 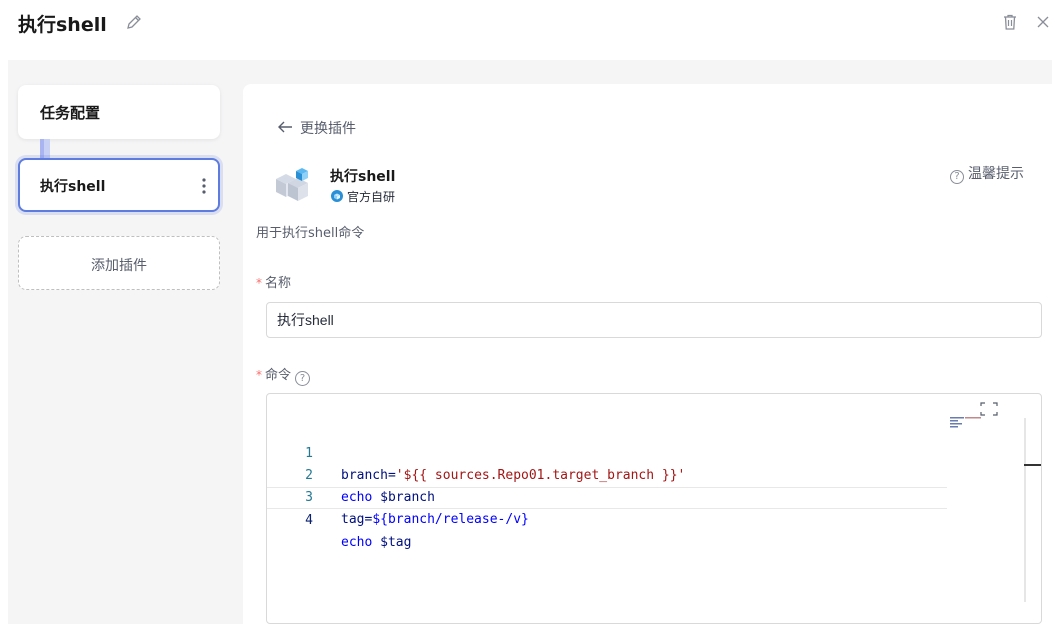 What do you see at coordinates (376, 542) in the screenshot?
I see `code-text: echo $tag` at bounding box center [376, 542].